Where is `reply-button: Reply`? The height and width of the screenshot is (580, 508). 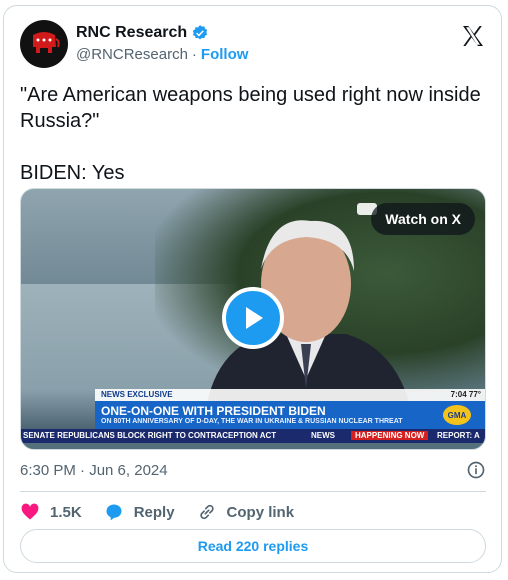
reply-button: Reply is located at coordinates (139, 512).